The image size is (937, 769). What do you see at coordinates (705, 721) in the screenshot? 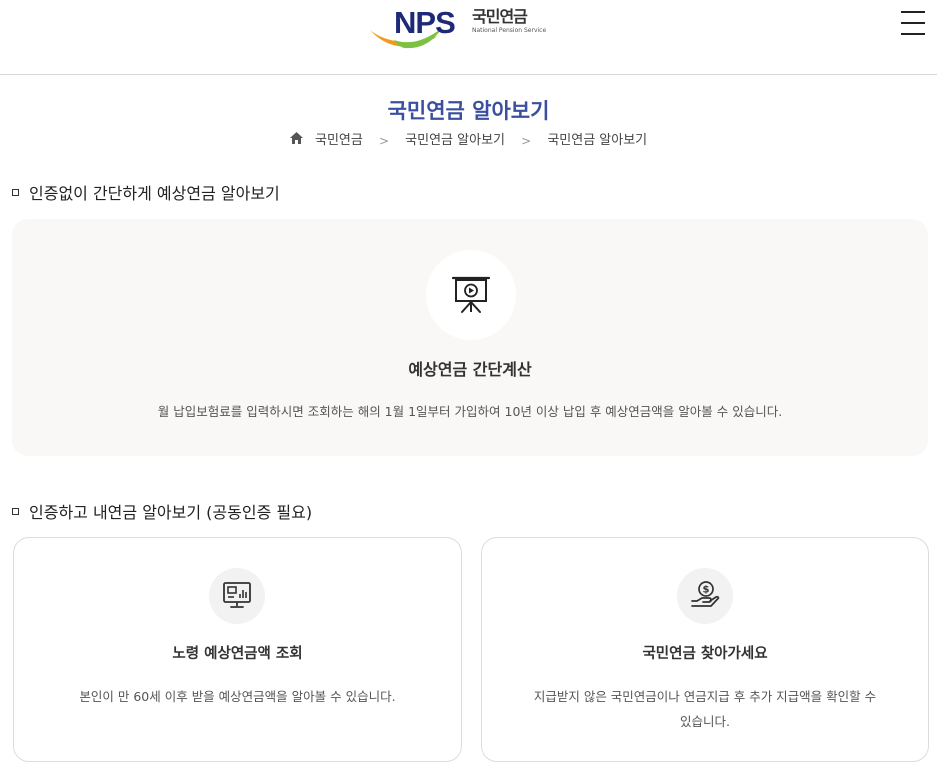
I see `find-pension-description-line2: 있습니다.` at bounding box center [705, 721].